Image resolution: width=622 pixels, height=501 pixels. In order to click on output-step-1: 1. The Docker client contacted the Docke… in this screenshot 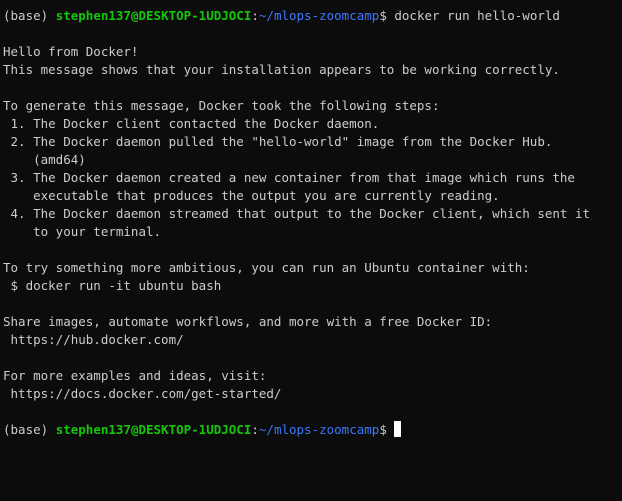, I will do `click(191, 123)`.